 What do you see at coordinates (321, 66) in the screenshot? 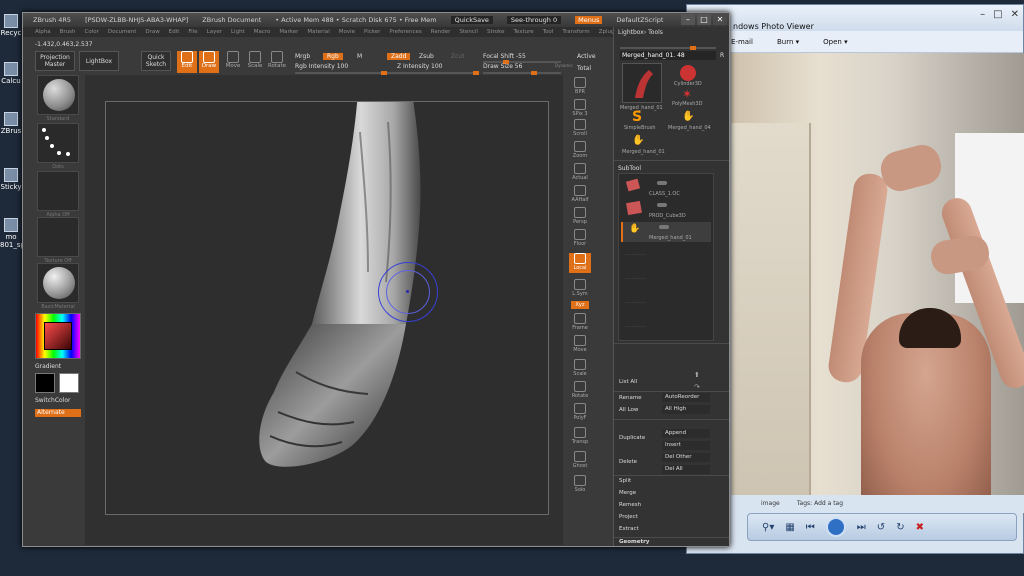
I see `rgb-intensity-slider: Rgb Intensity 100` at bounding box center [321, 66].